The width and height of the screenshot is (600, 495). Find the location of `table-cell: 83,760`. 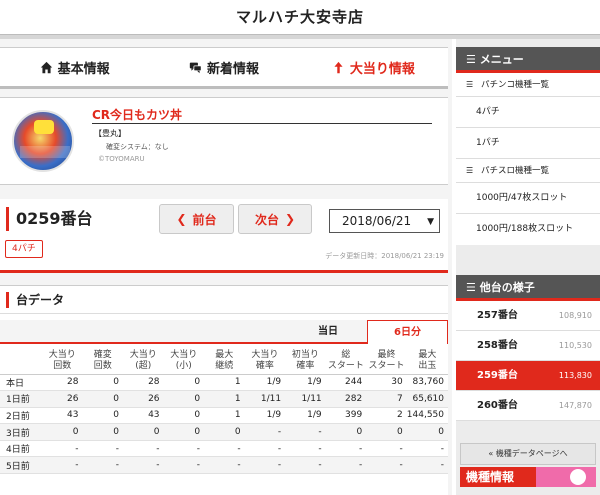

table-cell: 83,760 is located at coordinates (427, 383).